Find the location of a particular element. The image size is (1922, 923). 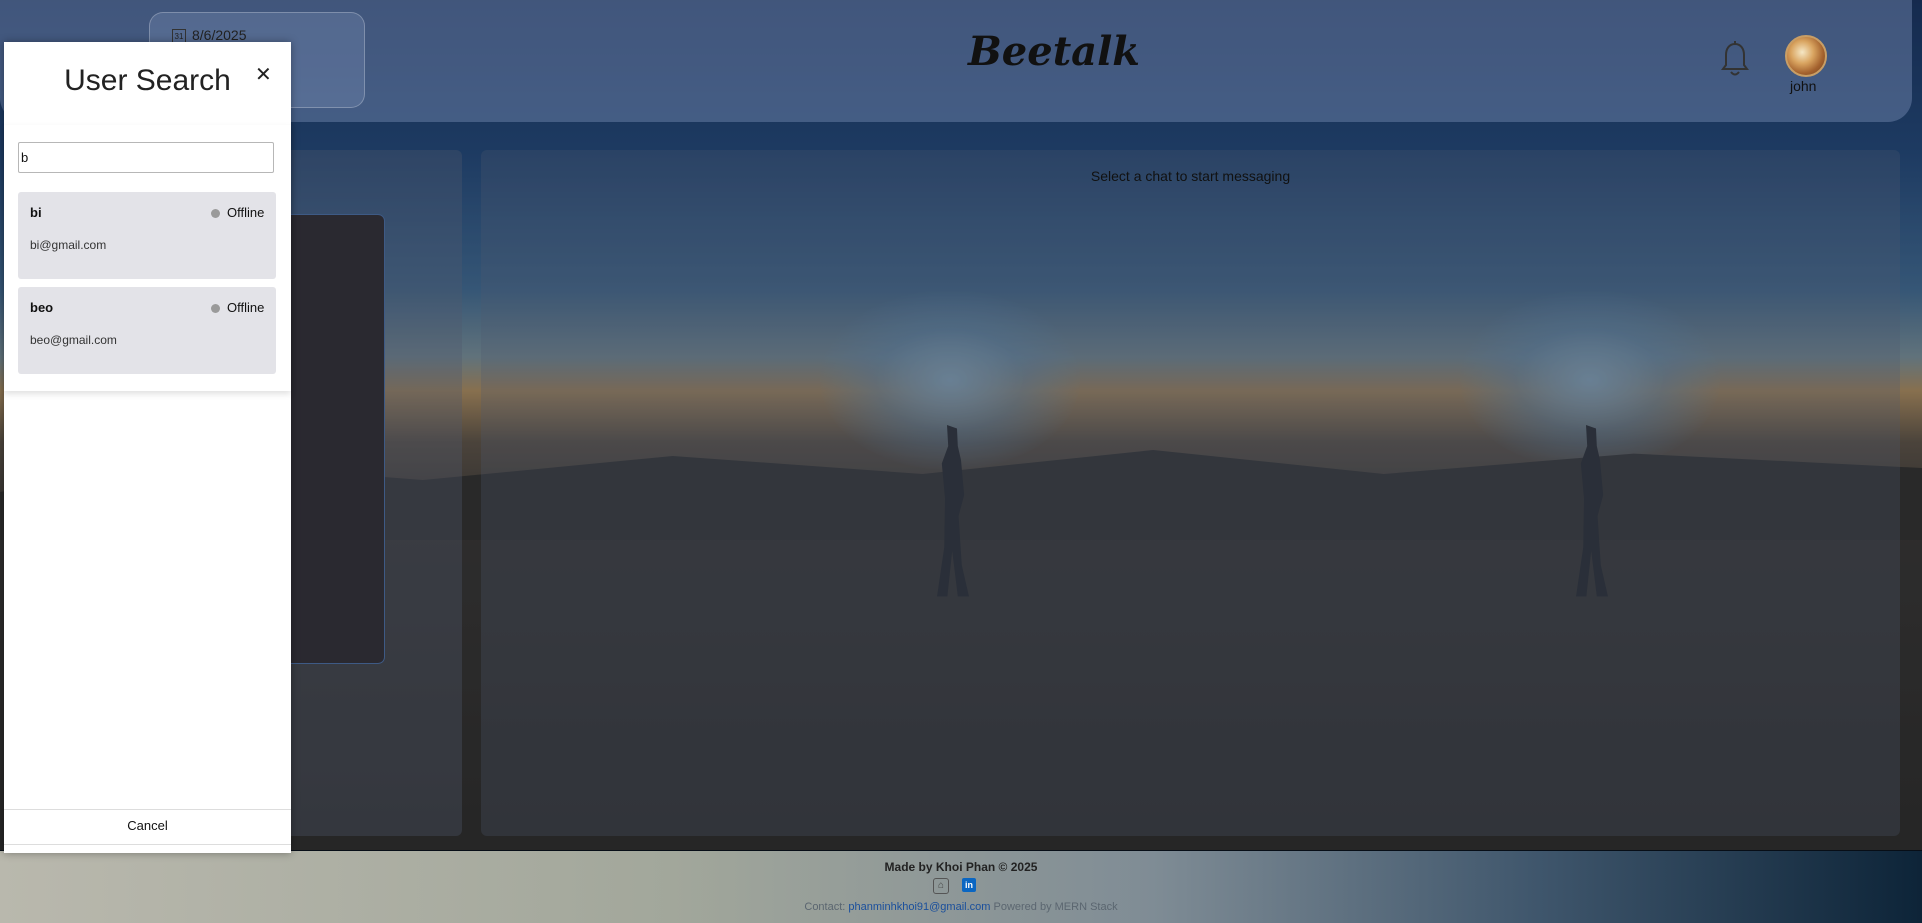

linkedin-icon: in is located at coordinates (969, 885).